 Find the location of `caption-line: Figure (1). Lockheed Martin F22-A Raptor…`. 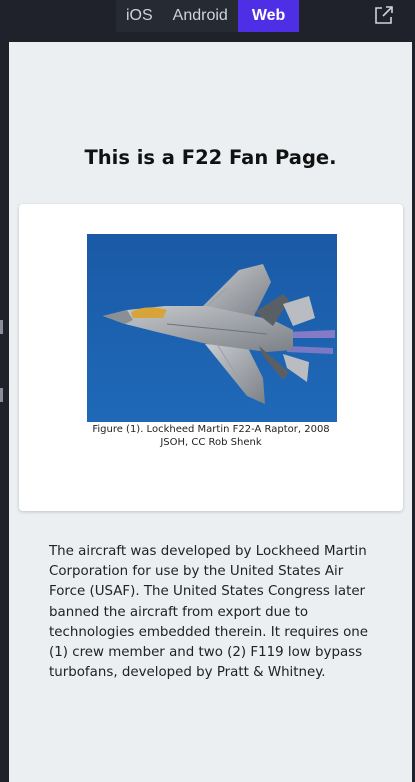

caption-line: Figure (1). Lockheed Martin F22-A Raptor… is located at coordinates (211, 429).